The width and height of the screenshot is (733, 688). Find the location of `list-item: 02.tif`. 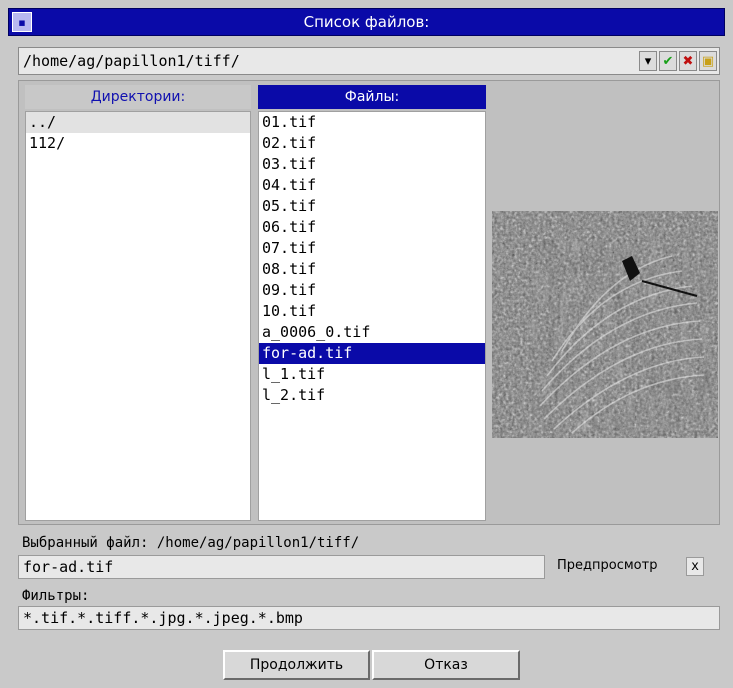

list-item: 02.tif is located at coordinates (372, 143).